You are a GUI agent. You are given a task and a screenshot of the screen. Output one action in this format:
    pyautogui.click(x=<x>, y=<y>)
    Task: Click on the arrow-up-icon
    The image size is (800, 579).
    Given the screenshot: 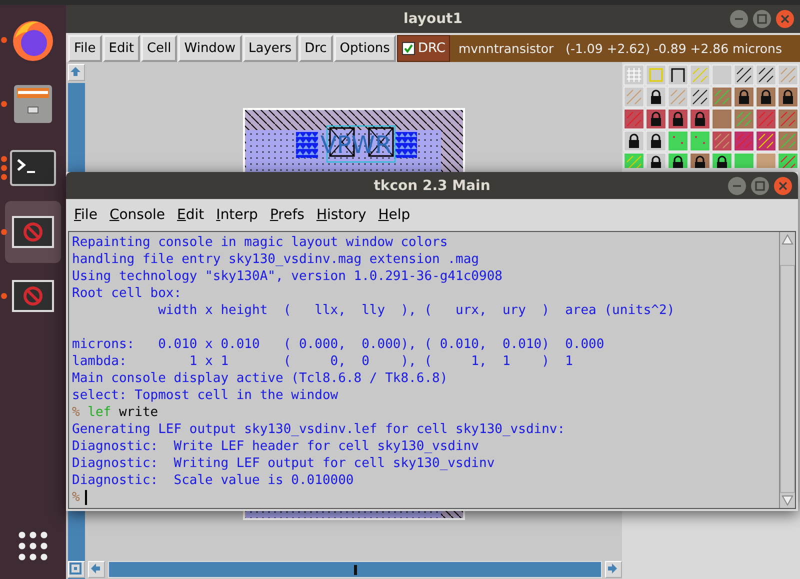 What is the action you would take?
    pyautogui.click(x=75, y=71)
    